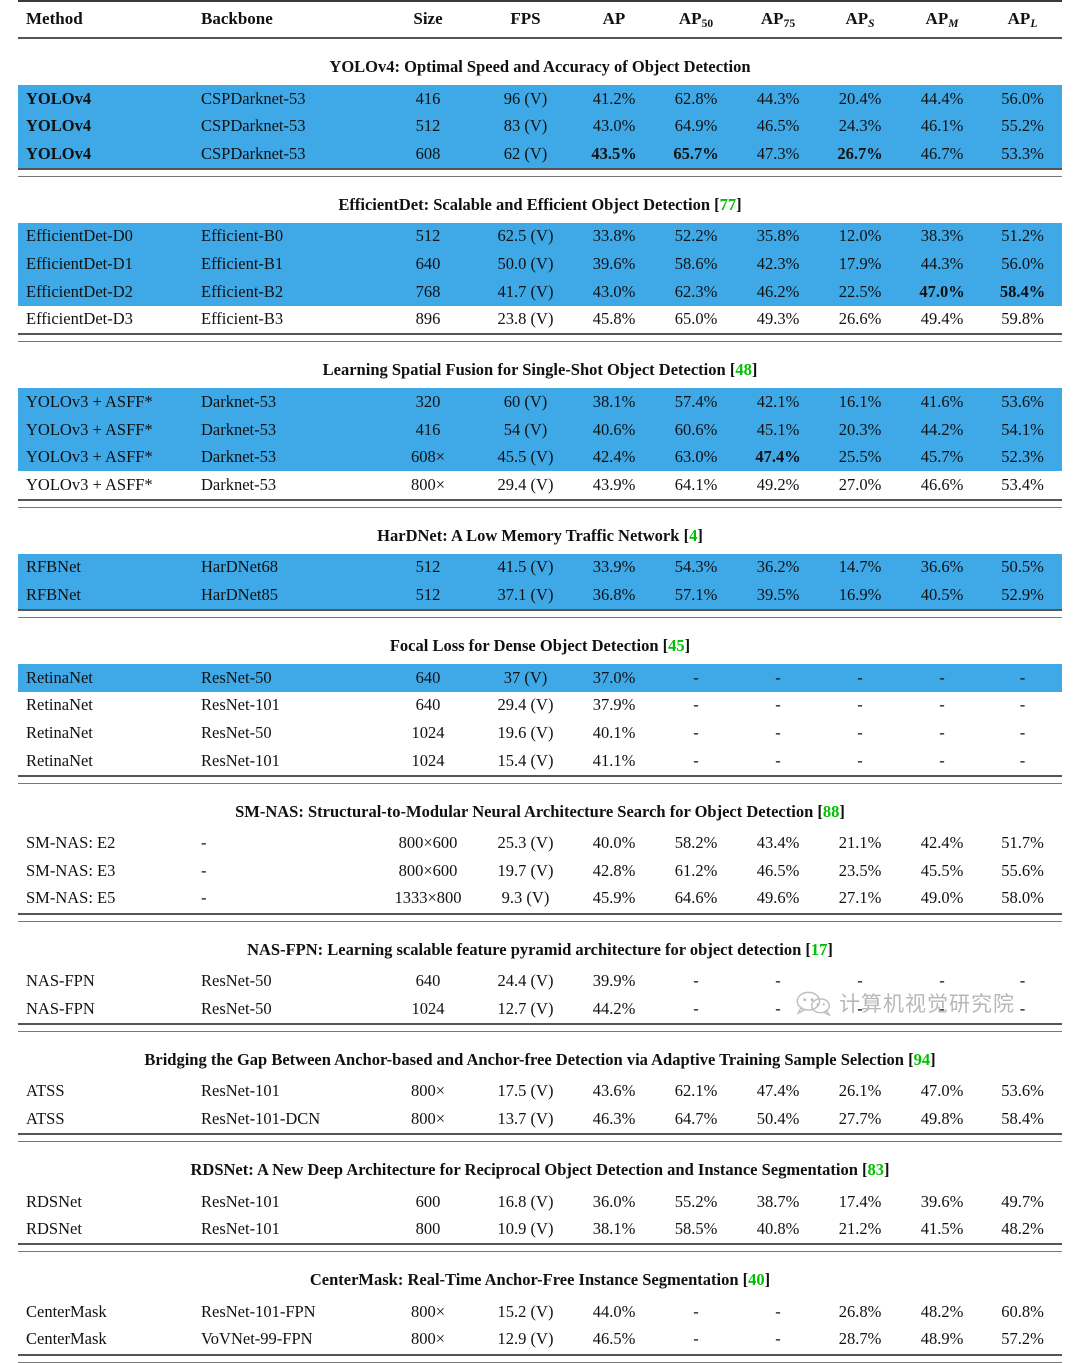 This screenshot has width=1080, height=1363. What do you see at coordinates (756, 1279) in the screenshot?
I see `section-citation: 40` at bounding box center [756, 1279].